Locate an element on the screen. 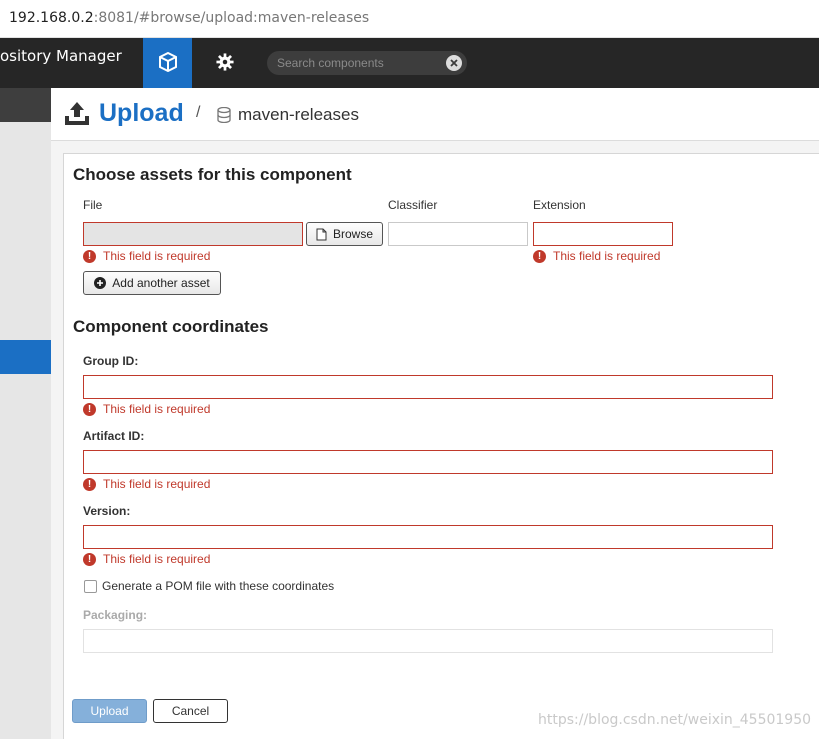 The height and width of the screenshot is (739, 819). generate-pom-checkbox is located at coordinates (90, 586).